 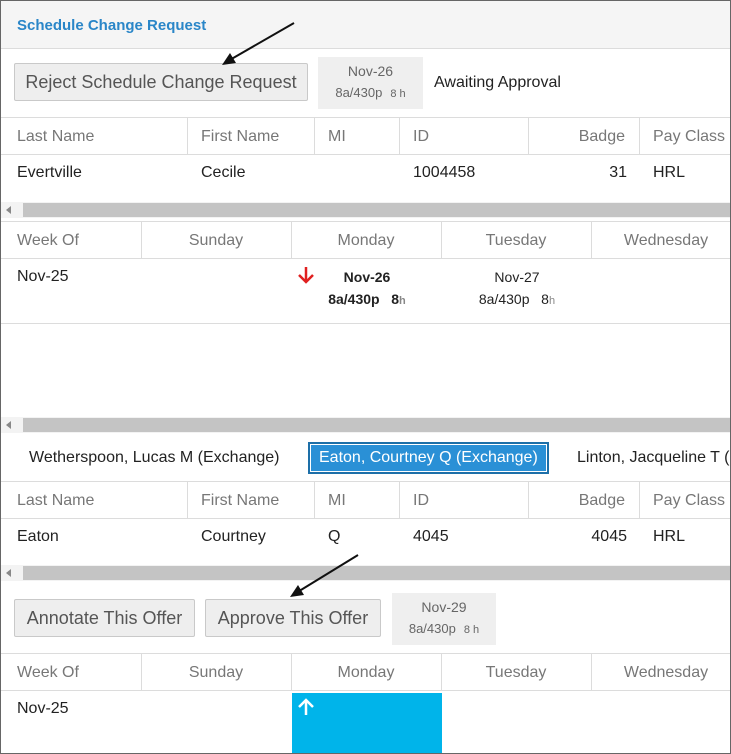 I want to click on row-divider, so click(x=365, y=323).